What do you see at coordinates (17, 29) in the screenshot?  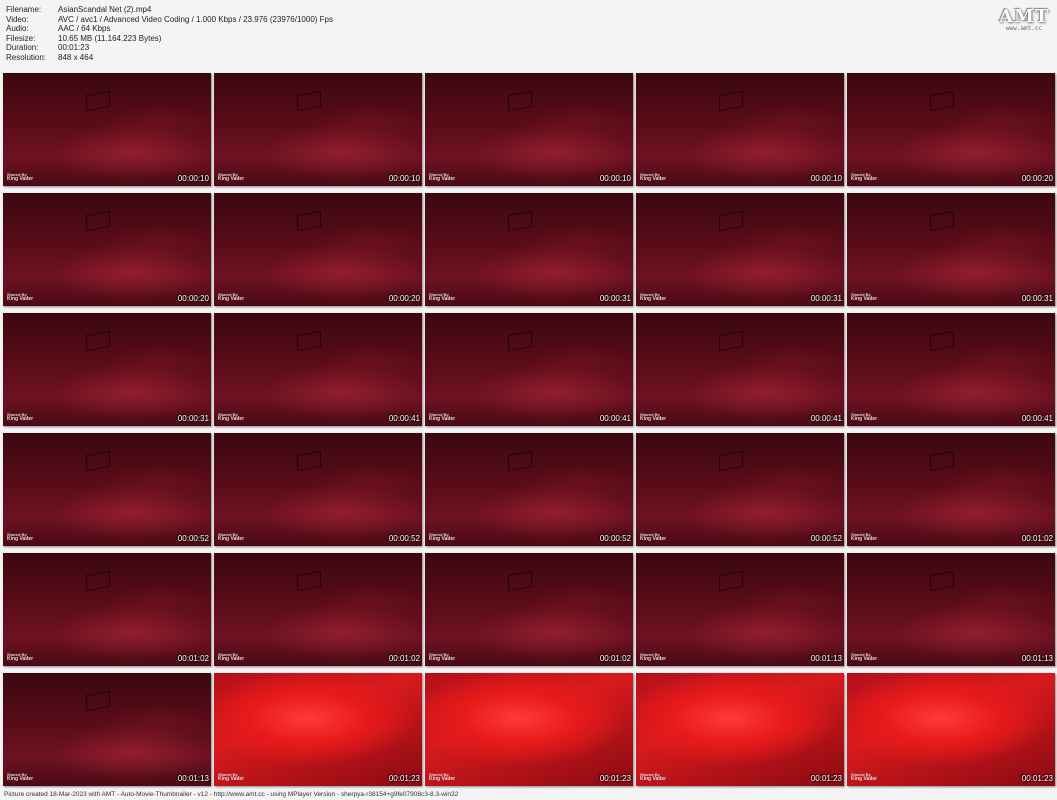 I see `audio-label: Audio:` at bounding box center [17, 29].